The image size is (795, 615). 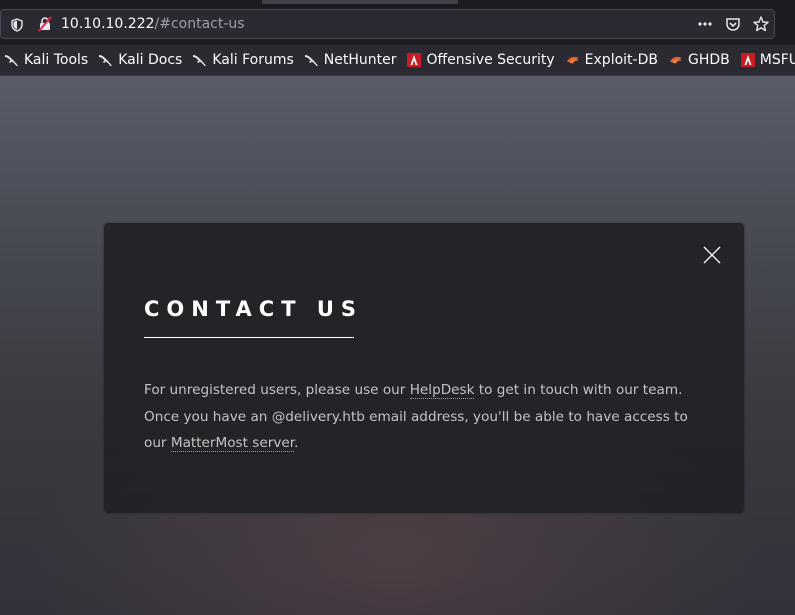 What do you see at coordinates (56, 60) in the screenshot?
I see `bookmark-label: Kali Tools` at bounding box center [56, 60].